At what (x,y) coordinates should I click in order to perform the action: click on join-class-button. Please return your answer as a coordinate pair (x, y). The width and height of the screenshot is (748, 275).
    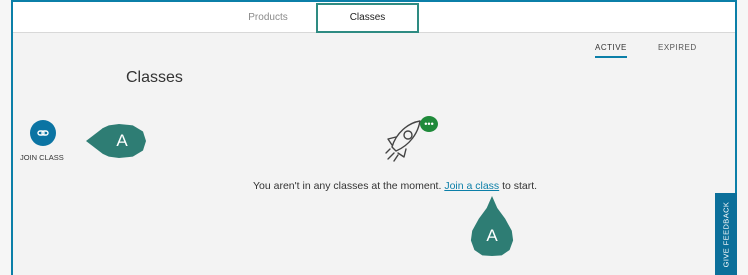
    Looking at the image, I should click on (43, 133).